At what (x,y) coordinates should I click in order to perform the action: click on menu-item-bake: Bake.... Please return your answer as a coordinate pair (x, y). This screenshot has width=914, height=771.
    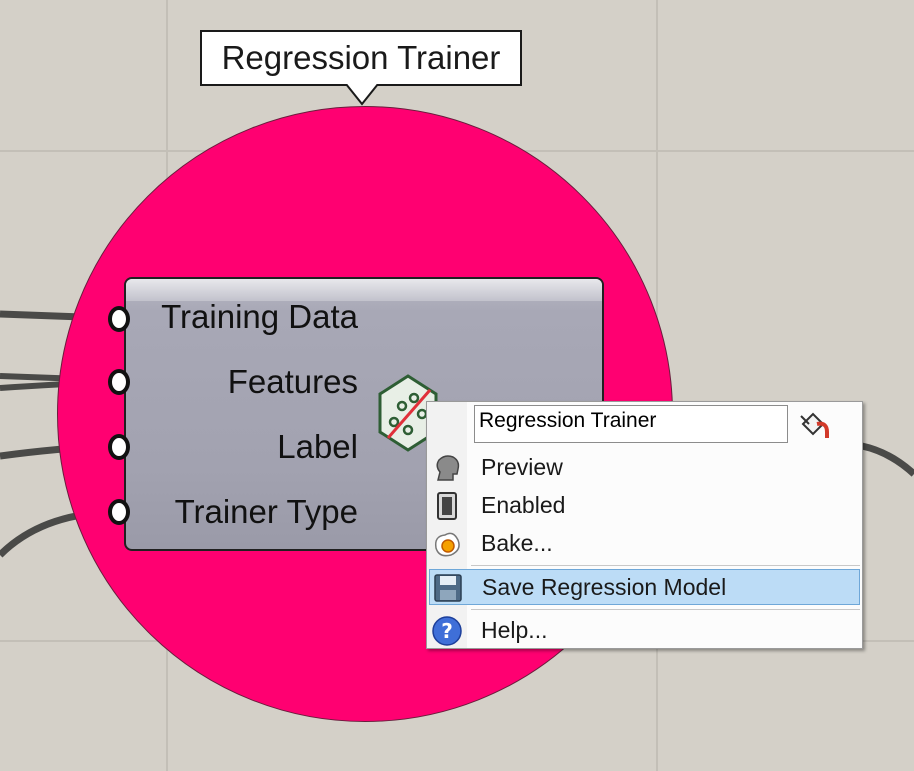
    Looking at the image, I should click on (644, 544).